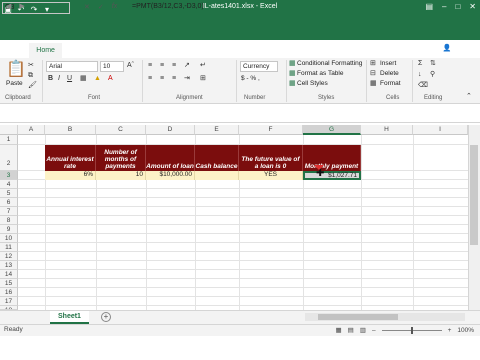  What do you see at coordinates (9, 301) in the screenshot?
I see `row-header-17: 17` at bounding box center [9, 301].